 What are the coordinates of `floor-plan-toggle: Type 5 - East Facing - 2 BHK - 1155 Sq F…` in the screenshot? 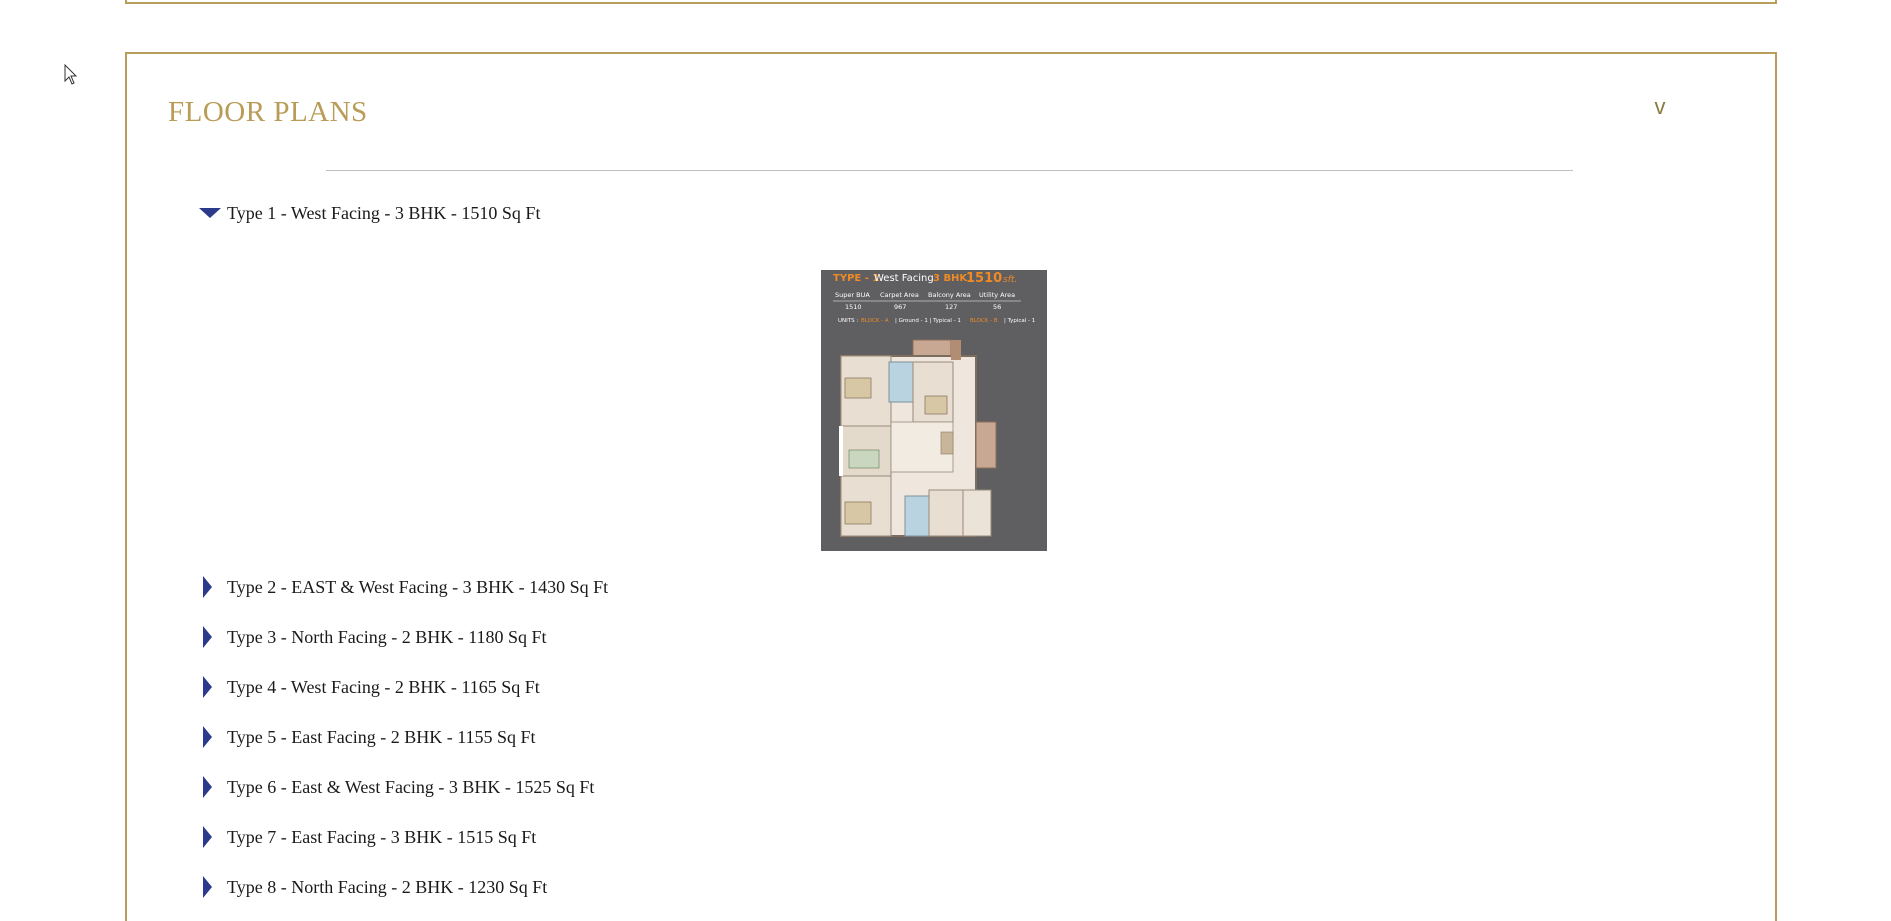 It's located at (899, 737).